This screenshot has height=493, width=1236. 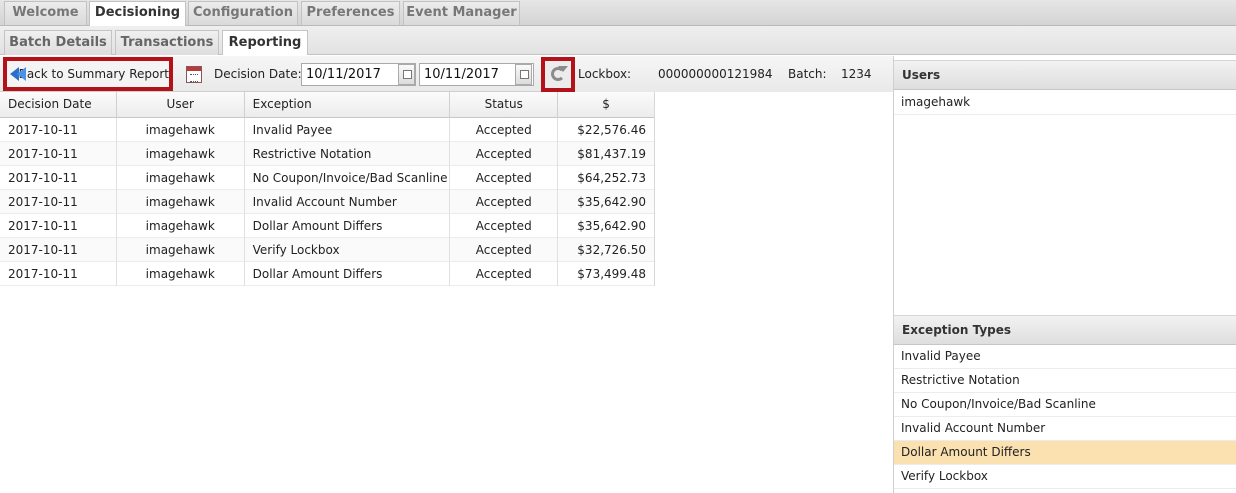 What do you see at coordinates (715, 74) in the screenshot?
I see `lockbox-value: 000000000121984` at bounding box center [715, 74].